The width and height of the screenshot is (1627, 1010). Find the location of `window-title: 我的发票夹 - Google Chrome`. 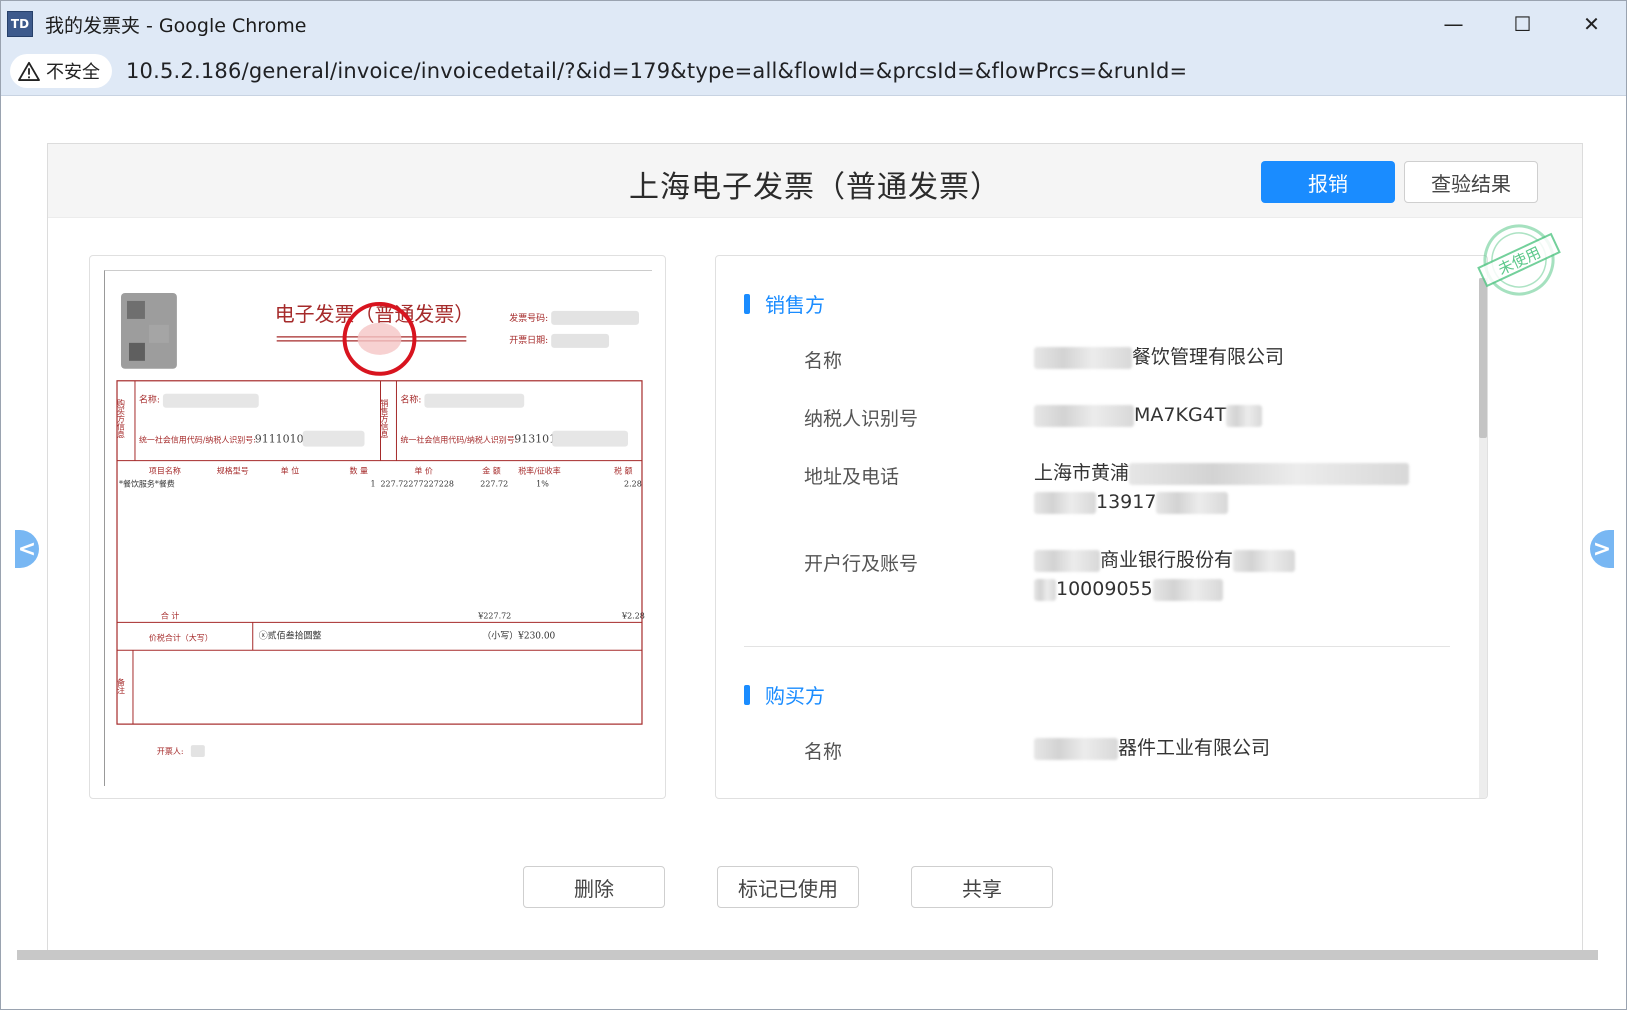

window-title: 我的发票夹 - Google Chrome is located at coordinates (176, 25).